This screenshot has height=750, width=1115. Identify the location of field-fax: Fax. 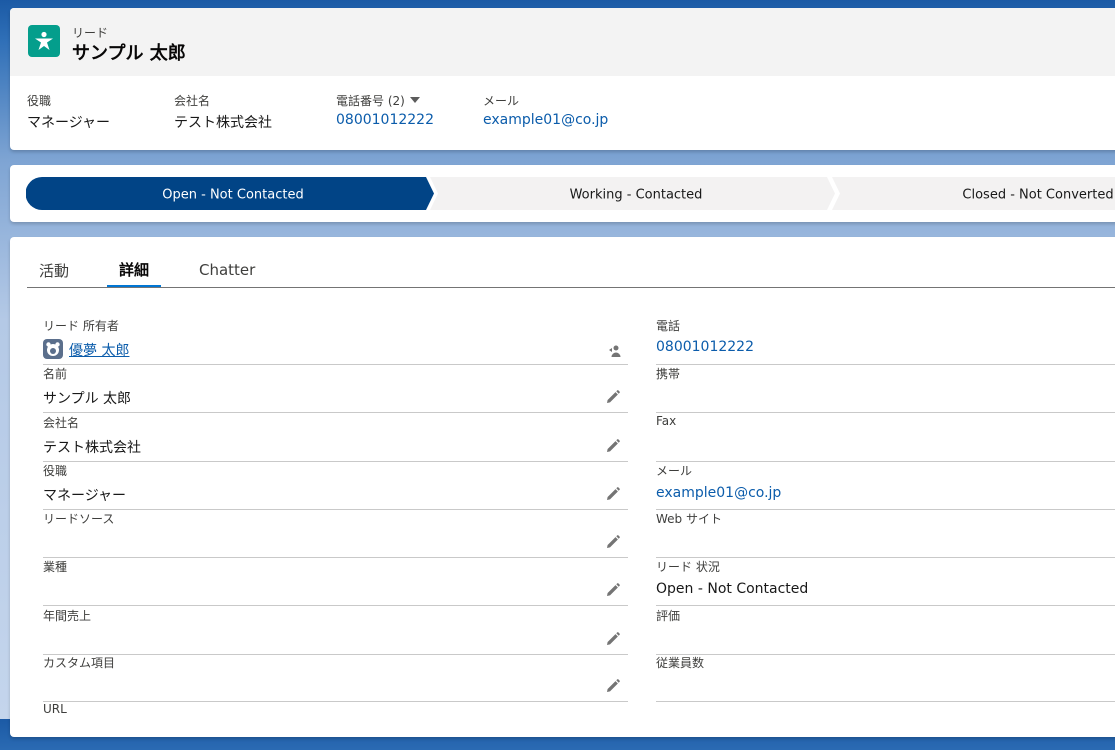
(885, 438).